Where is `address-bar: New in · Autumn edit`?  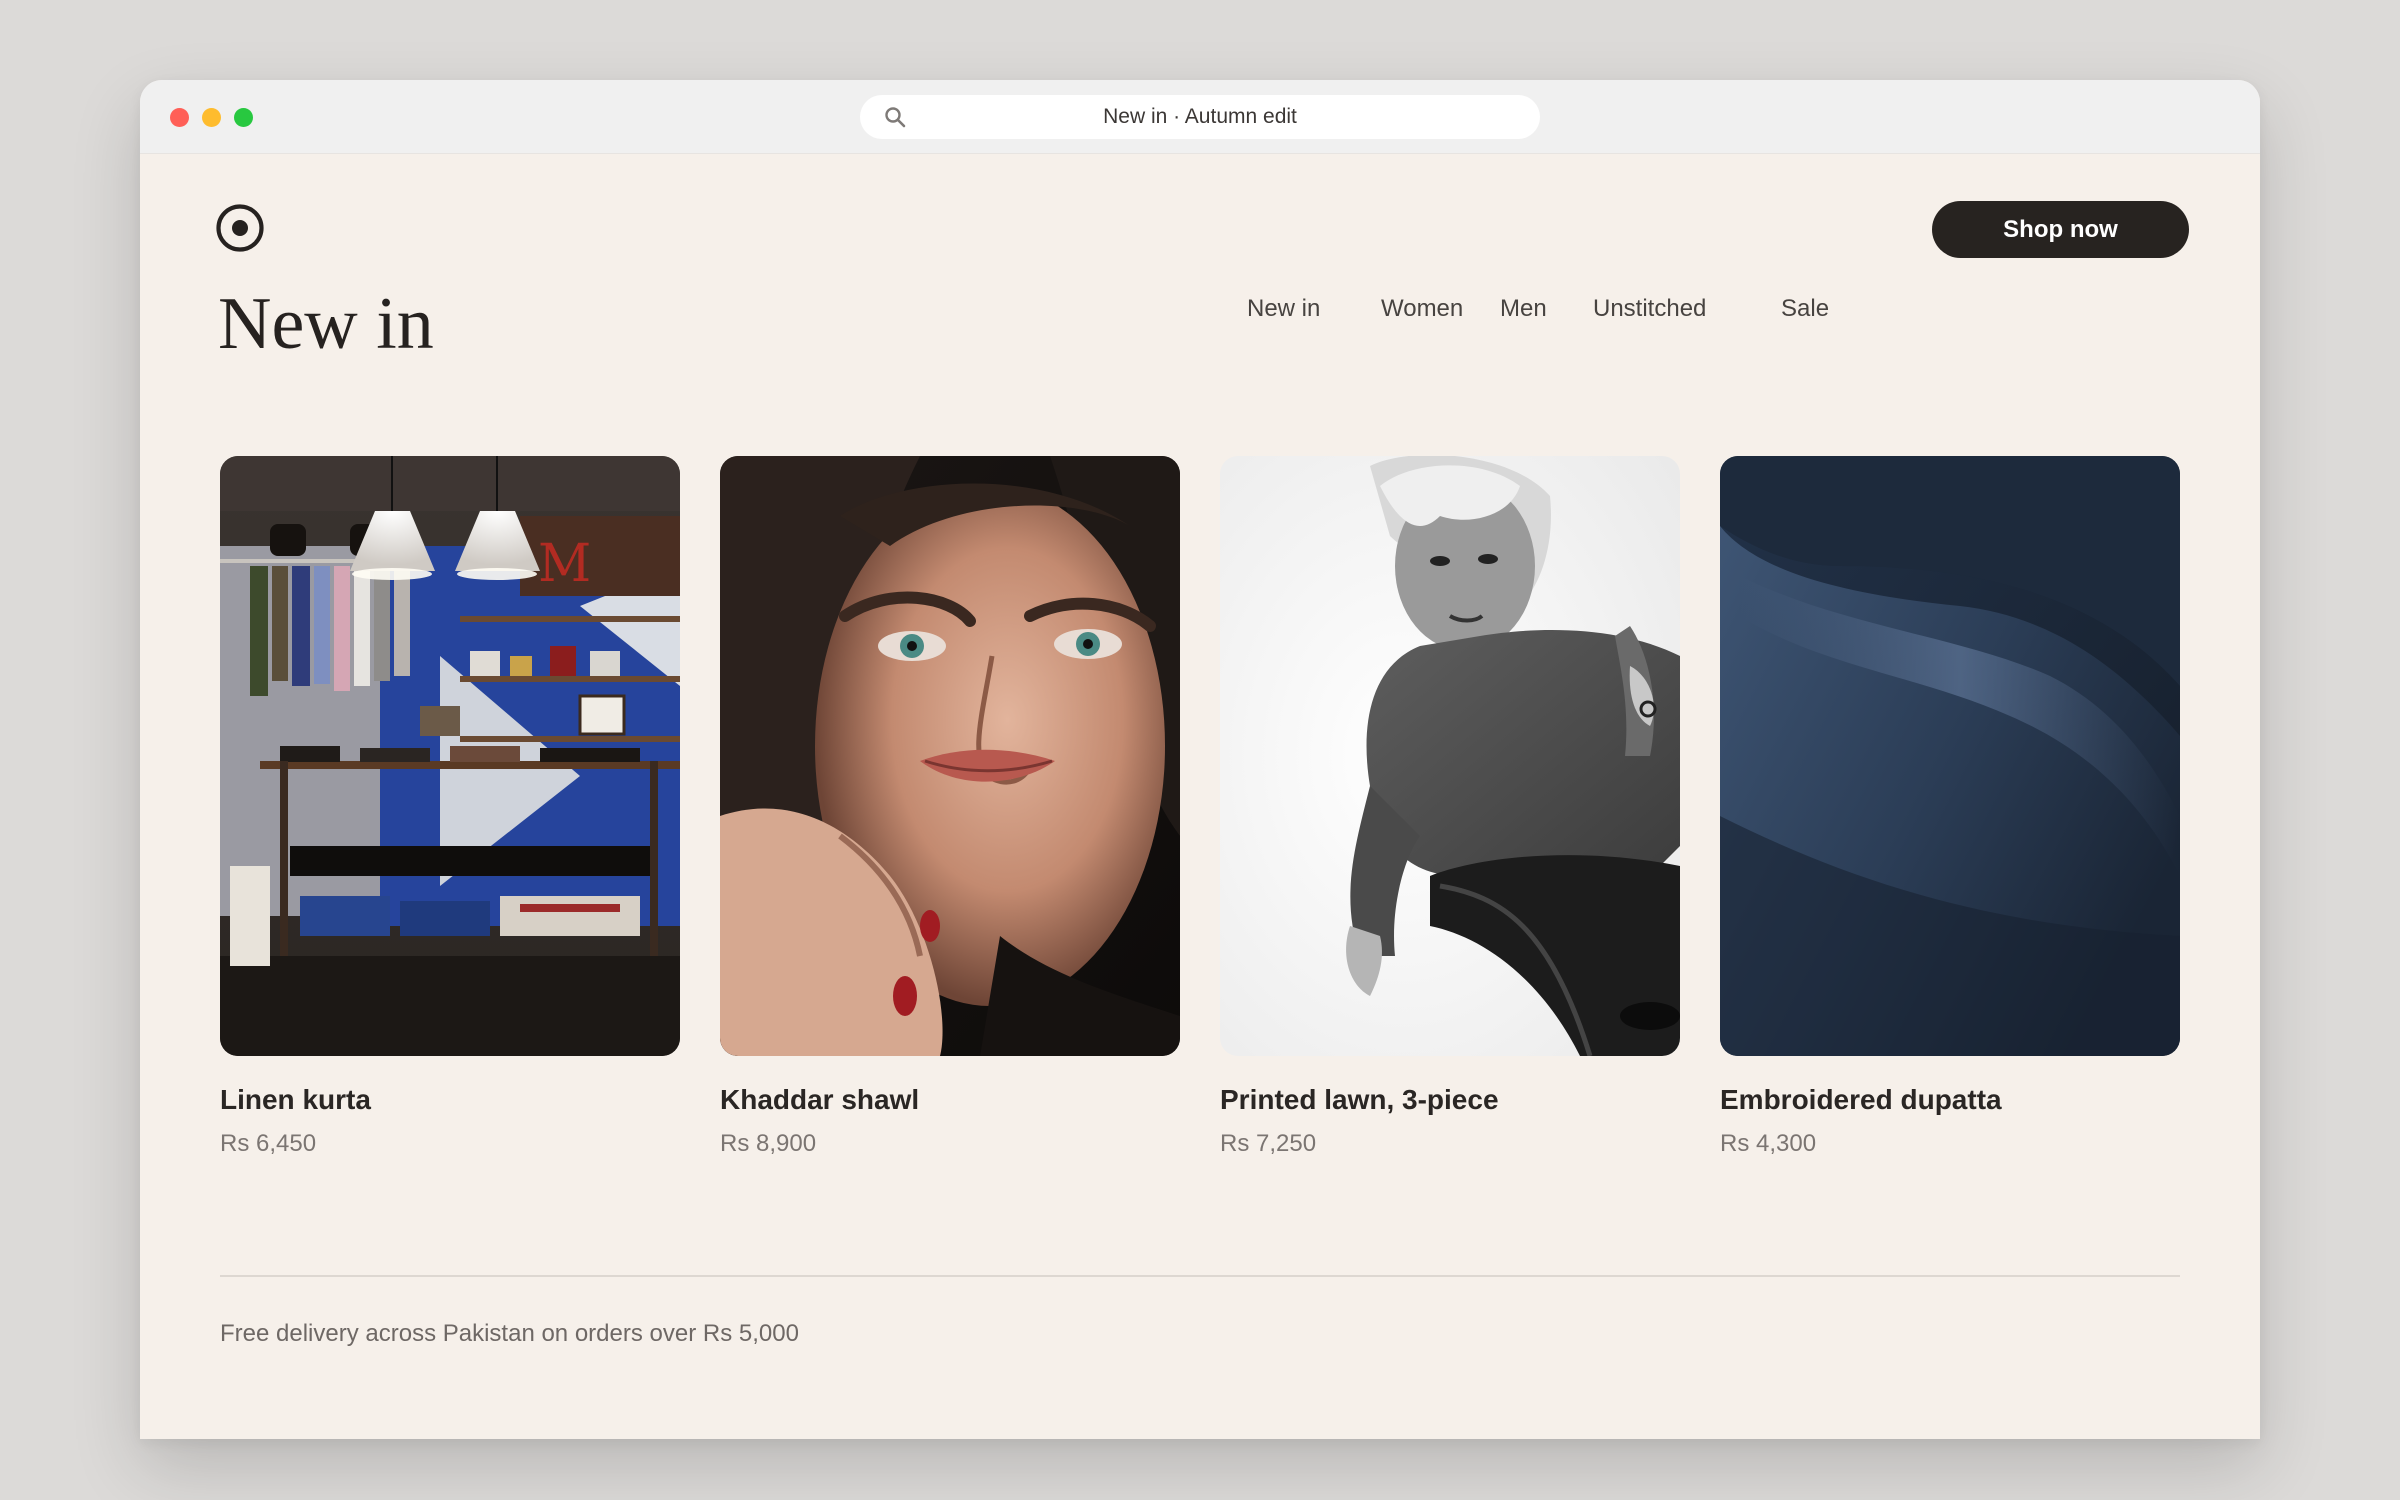 address-bar: New in · Autumn edit is located at coordinates (1200, 117).